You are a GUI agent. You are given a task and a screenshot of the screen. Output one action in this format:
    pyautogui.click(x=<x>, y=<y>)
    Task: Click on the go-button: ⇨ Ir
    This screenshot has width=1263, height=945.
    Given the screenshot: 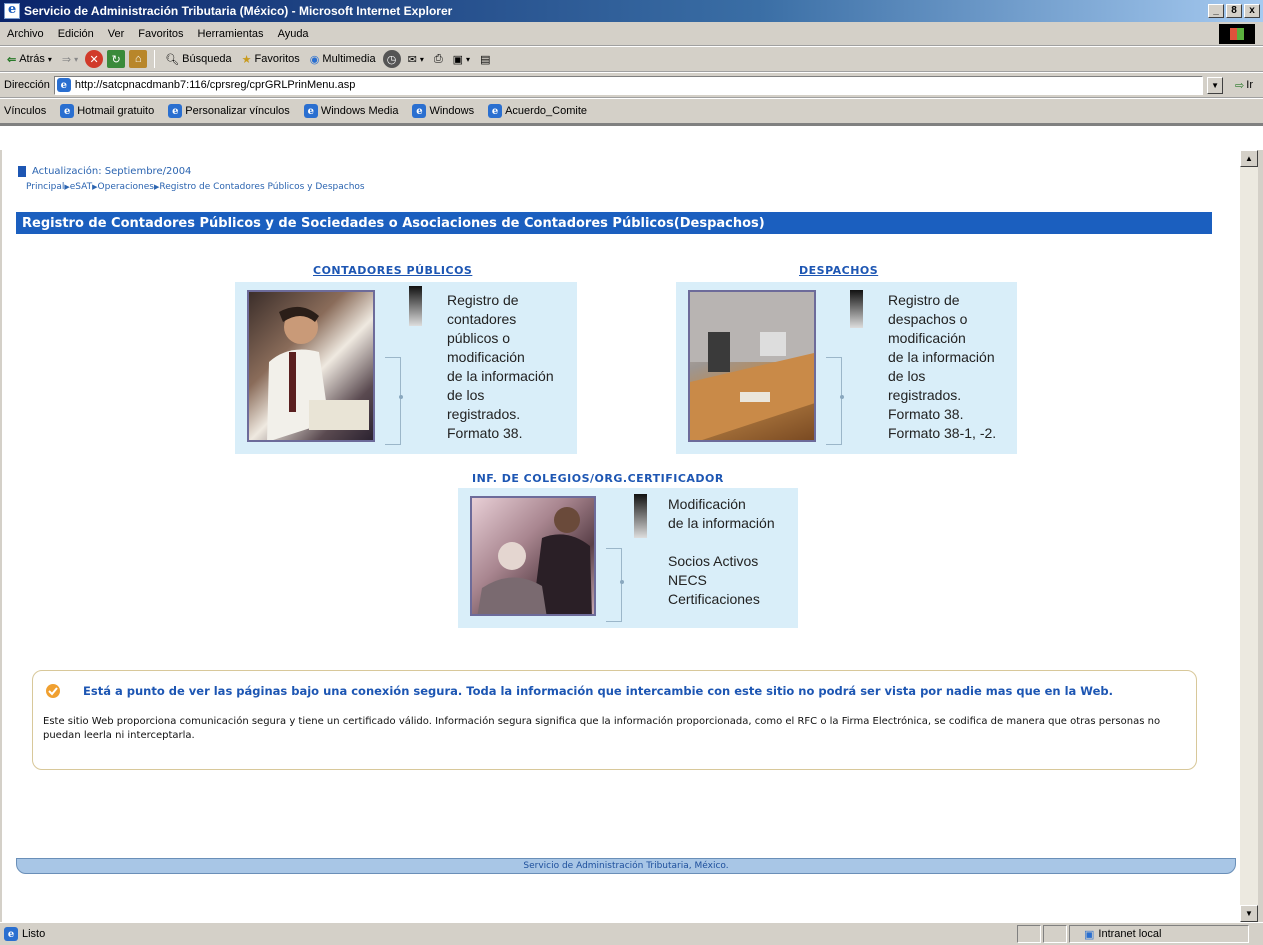 What is the action you would take?
    pyautogui.click(x=1246, y=85)
    